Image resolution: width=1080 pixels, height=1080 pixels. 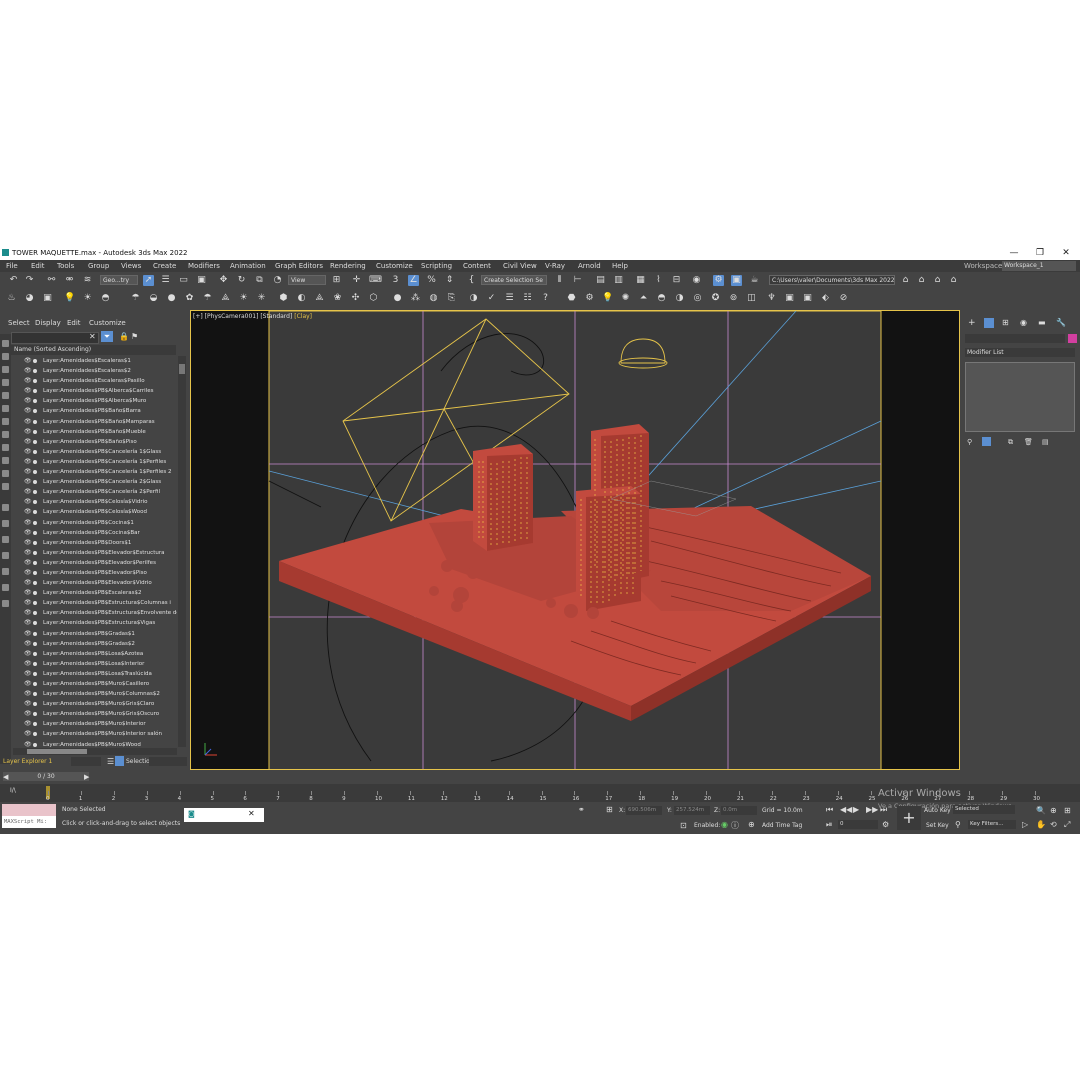 What do you see at coordinates (413, 280) in the screenshot?
I see `angle-snap-icon: ∠` at bounding box center [413, 280].